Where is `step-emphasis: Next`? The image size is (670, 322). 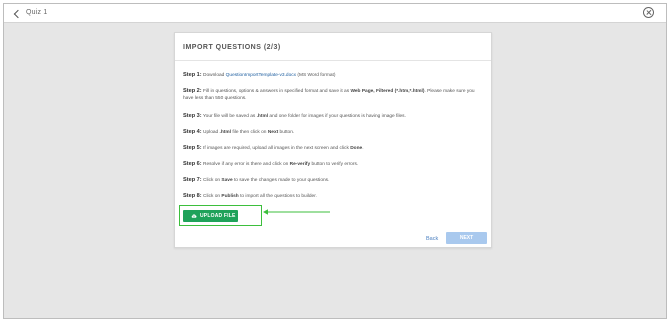 step-emphasis: Next is located at coordinates (273, 132).